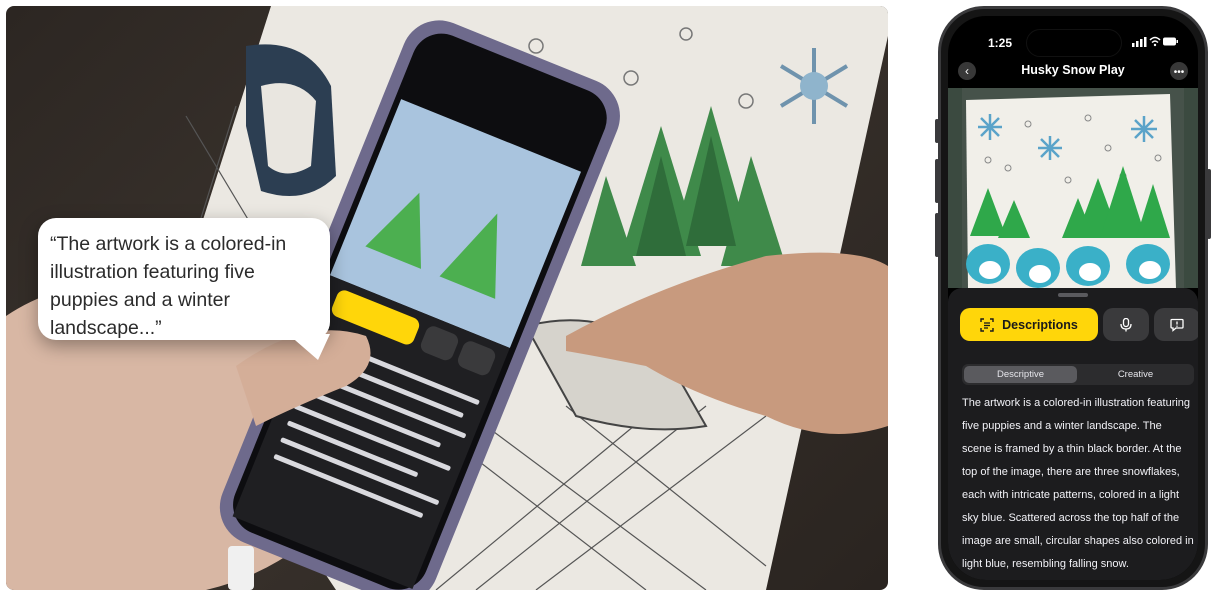  Describe the element at coordinates (937, 181) in the screenshot. I see `volume-up-button` at that location.